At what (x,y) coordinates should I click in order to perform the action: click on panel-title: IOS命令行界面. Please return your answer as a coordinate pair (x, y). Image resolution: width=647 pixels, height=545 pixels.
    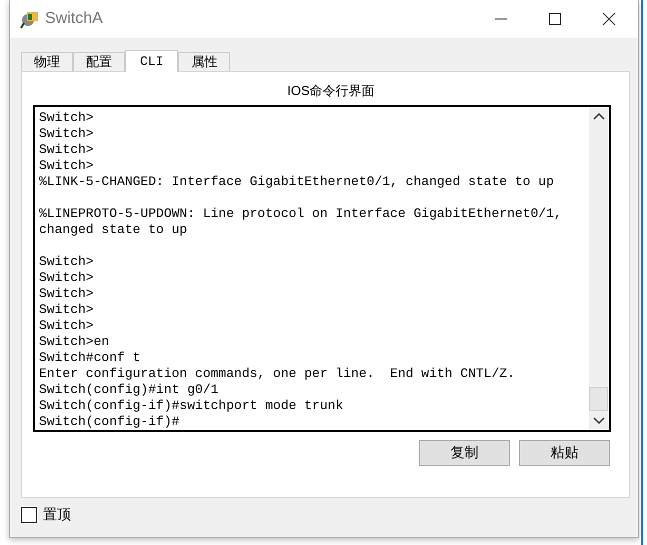
    Looking at the image, I should click on (331, 91).